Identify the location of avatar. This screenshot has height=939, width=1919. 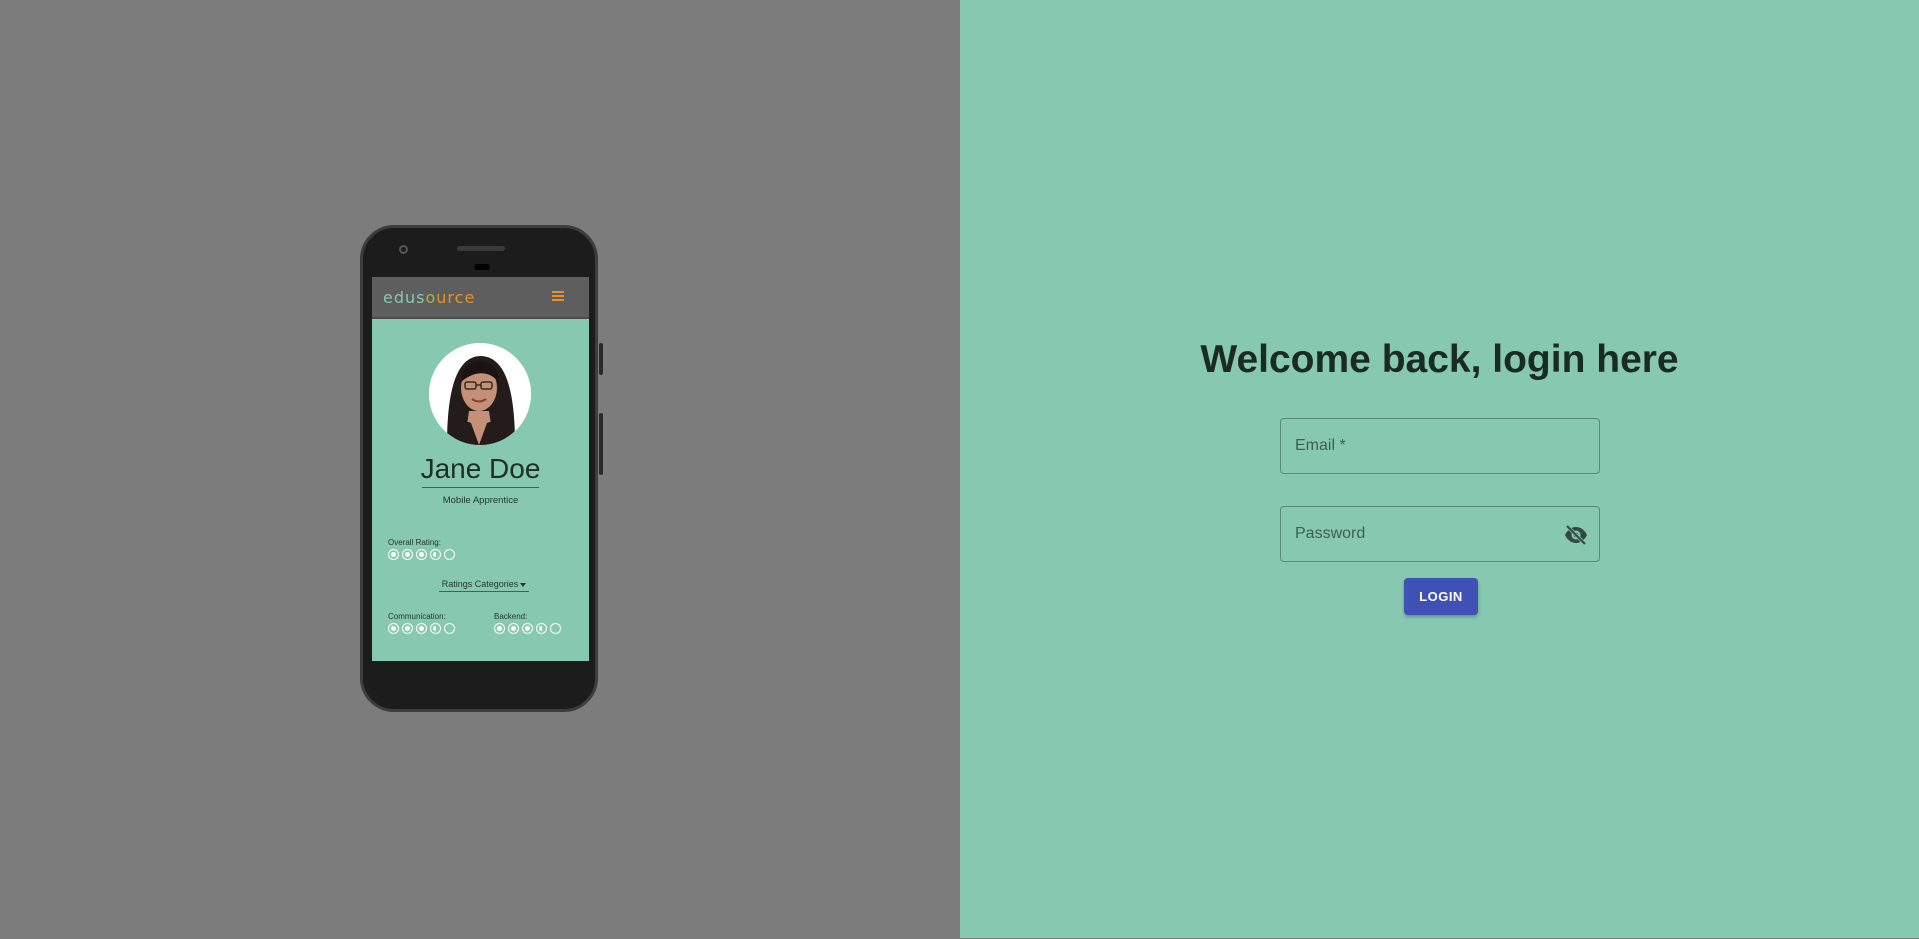
(480, 394).